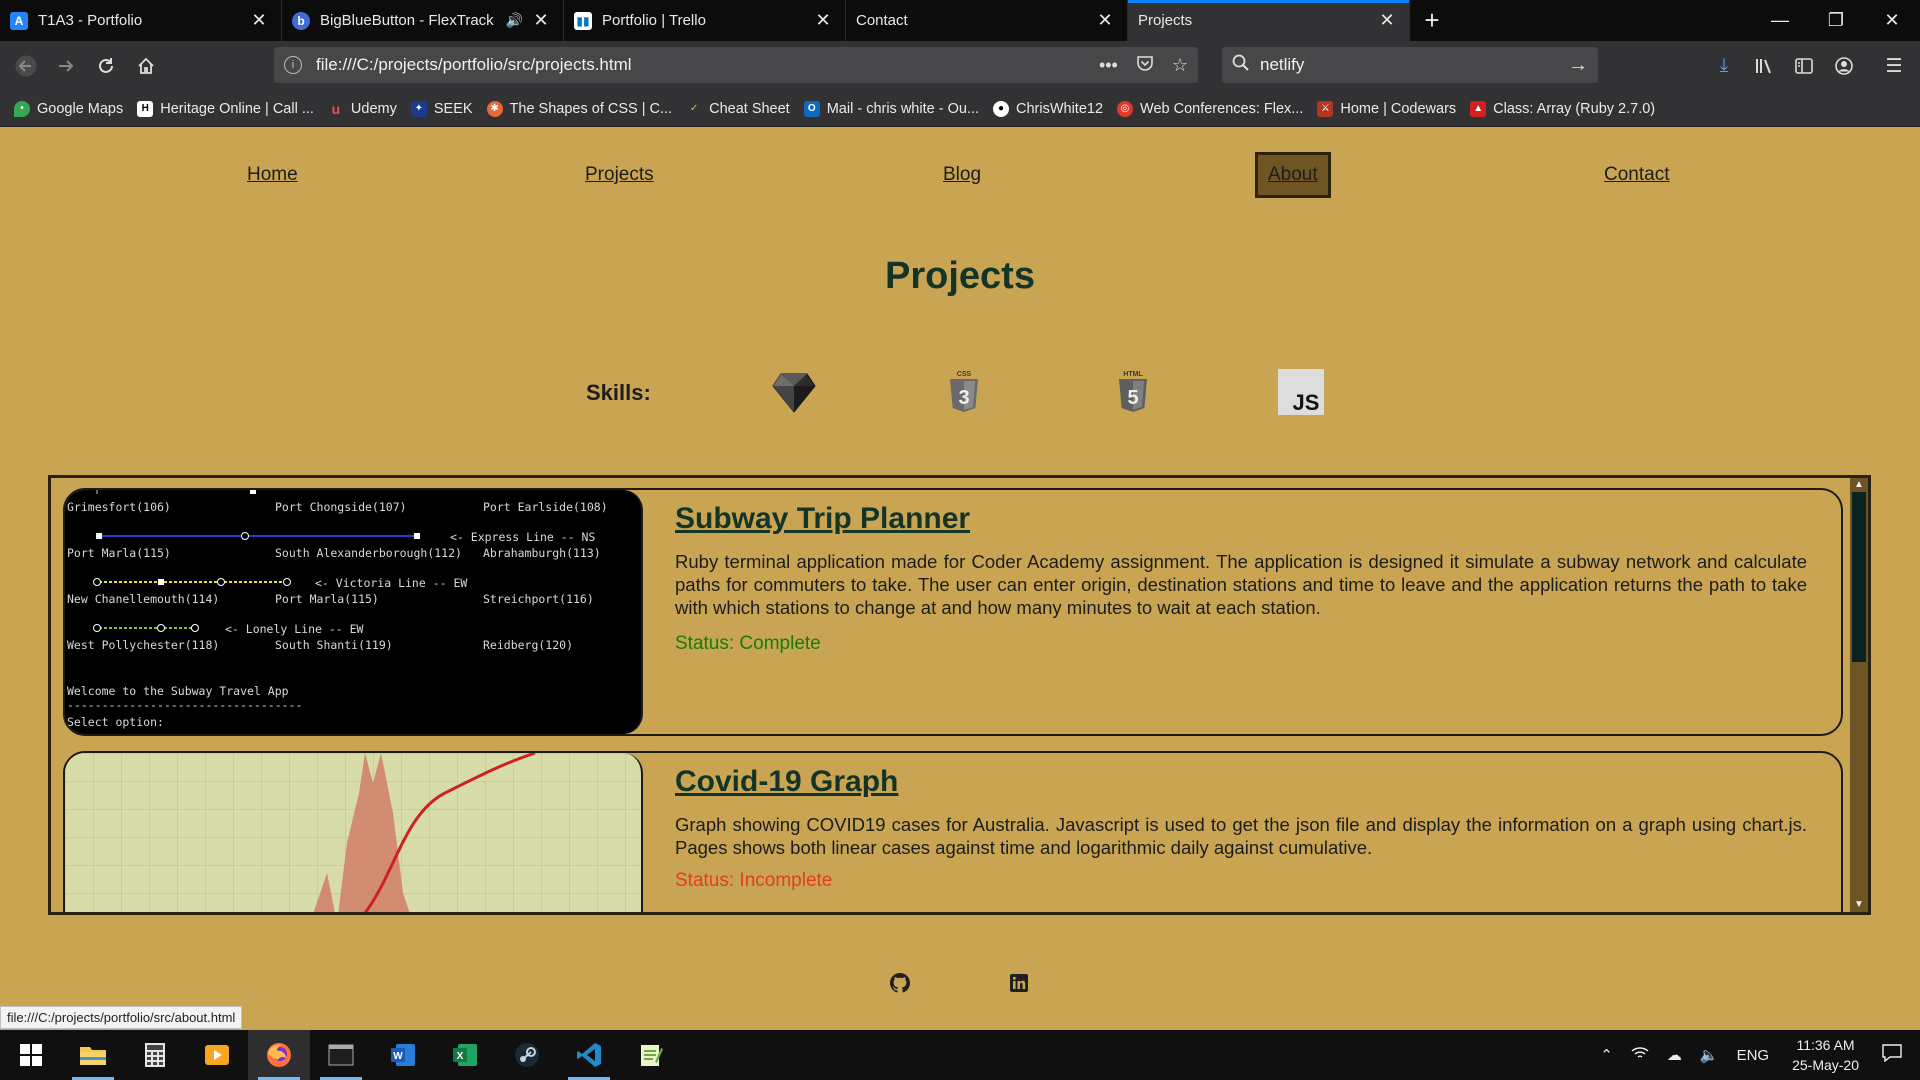 The image size is (1920, 1080). Describe the element at coordinates (1562, 108) in the screenshot. I see `bookmark-ruby-array: ▲ Class: Array (Ruby 2.7.0)` at that location.